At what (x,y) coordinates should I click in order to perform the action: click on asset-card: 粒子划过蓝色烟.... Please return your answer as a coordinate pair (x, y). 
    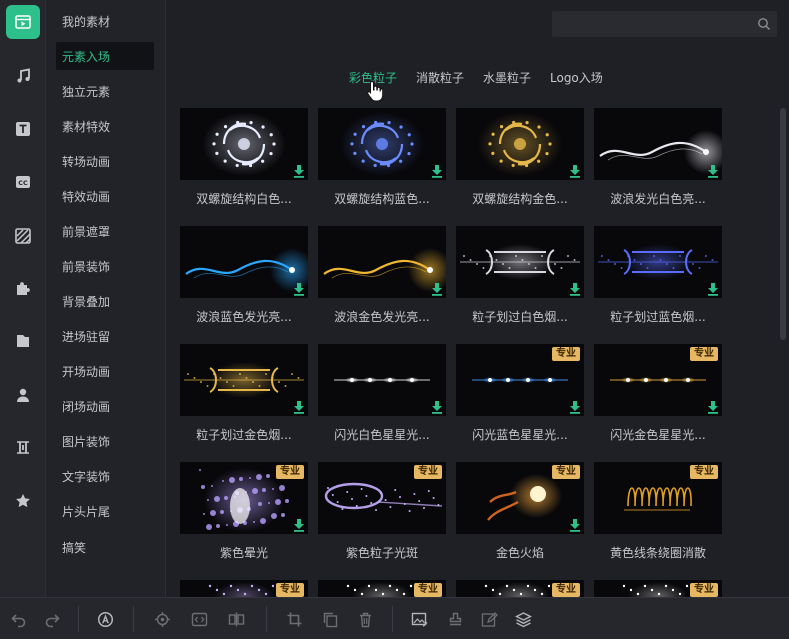
    Looking at the image, I should click on (658, 275).